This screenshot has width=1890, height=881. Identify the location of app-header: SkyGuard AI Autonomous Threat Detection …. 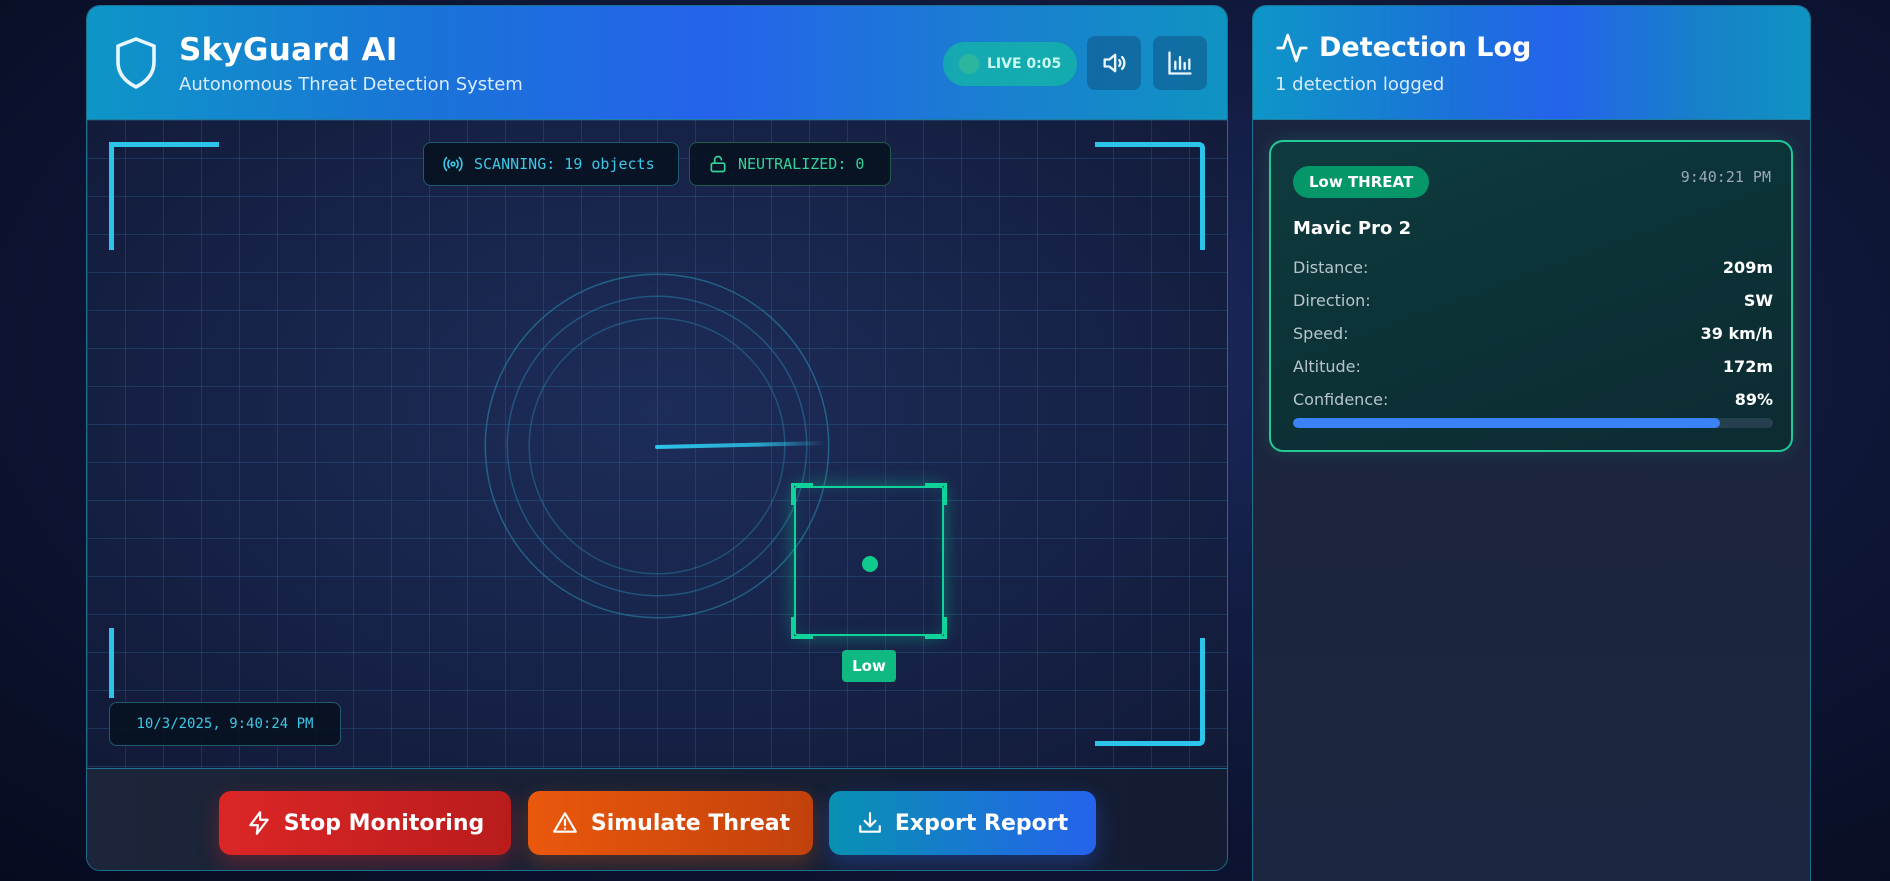
(657, 63).